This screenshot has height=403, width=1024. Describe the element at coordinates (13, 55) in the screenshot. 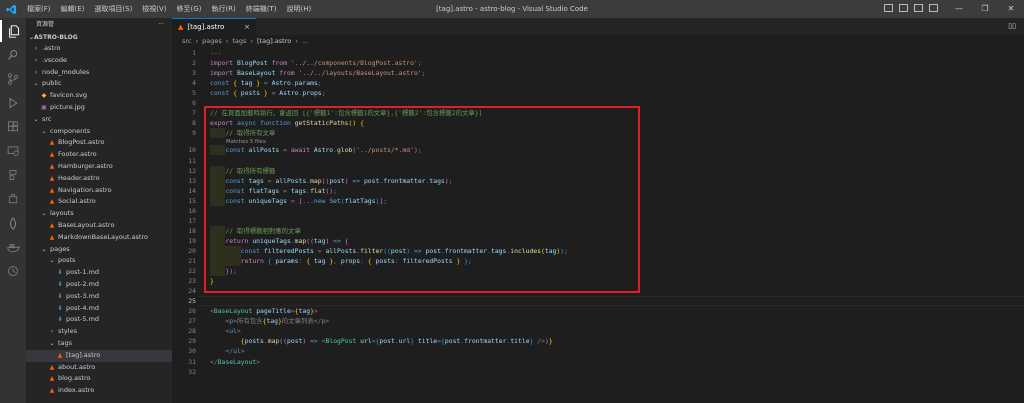

I see `search-icon` at that location.